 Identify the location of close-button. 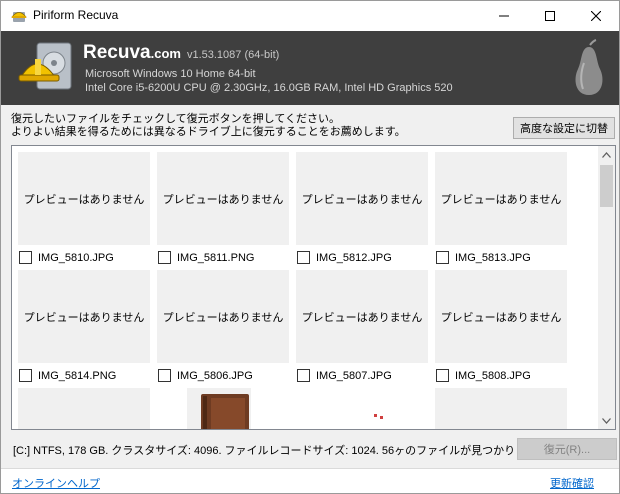
(596, 16).